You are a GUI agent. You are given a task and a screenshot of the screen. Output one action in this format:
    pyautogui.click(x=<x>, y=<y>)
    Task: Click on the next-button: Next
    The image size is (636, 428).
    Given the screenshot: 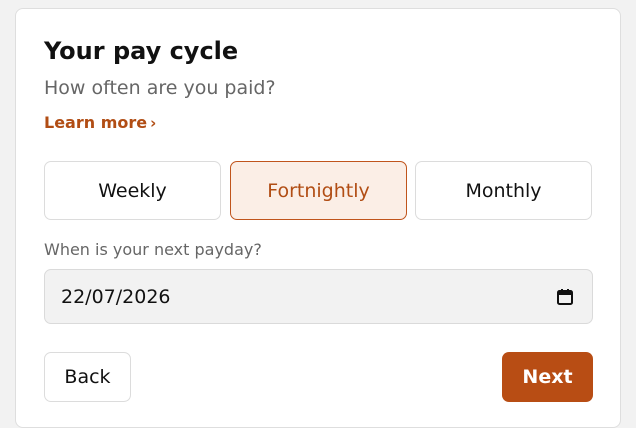 What is the action you would take?
    pyautogui.click(x=547, y=377)
    